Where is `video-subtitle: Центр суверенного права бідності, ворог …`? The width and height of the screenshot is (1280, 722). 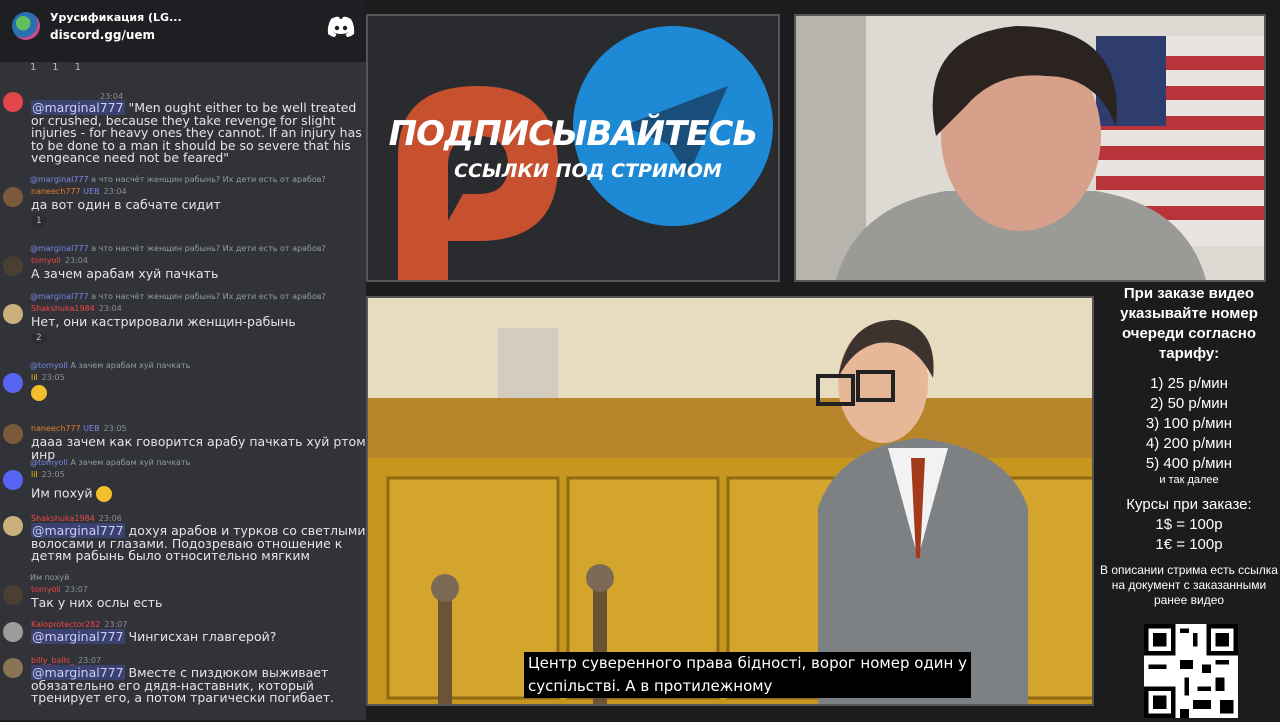 video-subtitle: Центр суверенного права бідності, ворог … is located at coordinates (747, 675).